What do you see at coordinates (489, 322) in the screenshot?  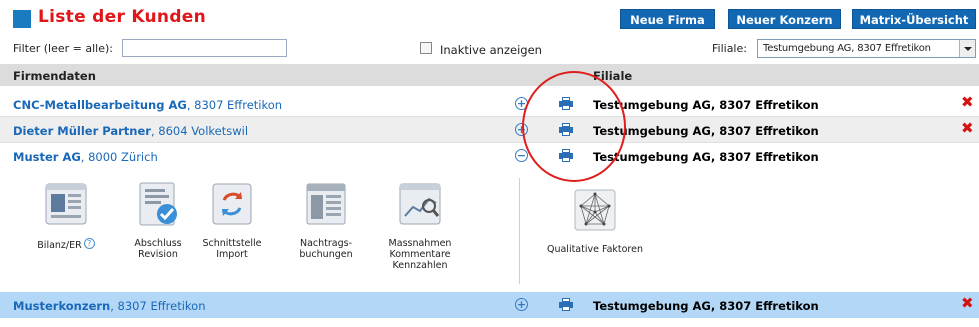 I see `table-row-partial` at bounding box center [489, 322].